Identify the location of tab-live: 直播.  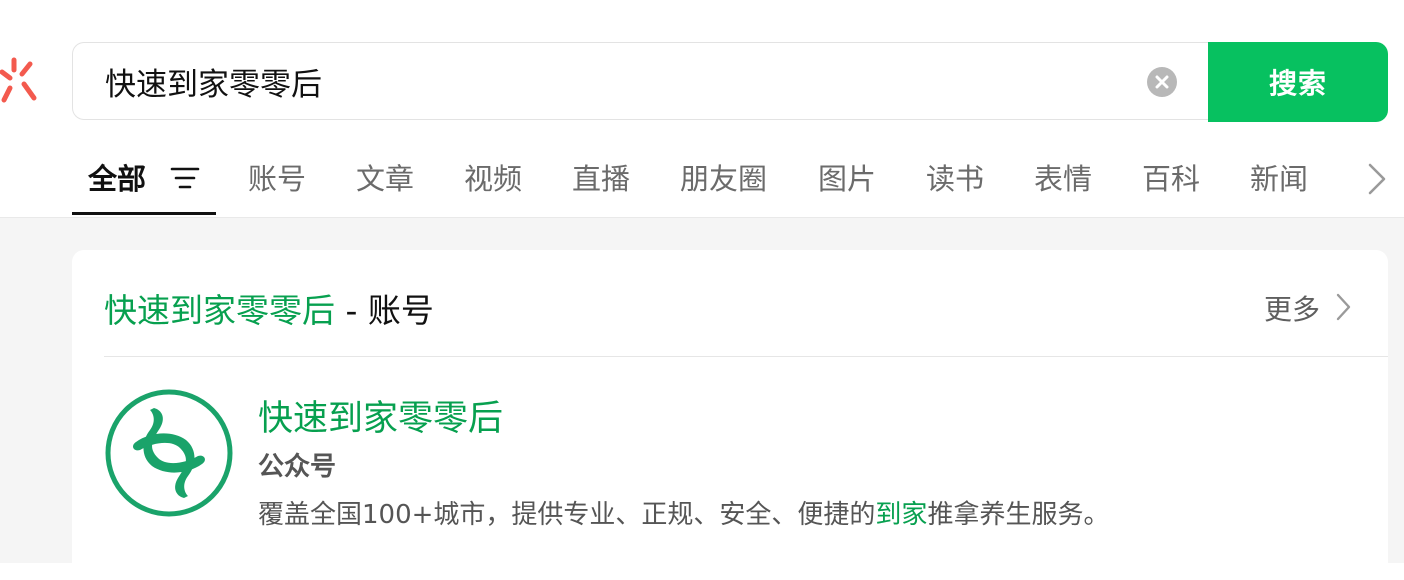
(601, 179).